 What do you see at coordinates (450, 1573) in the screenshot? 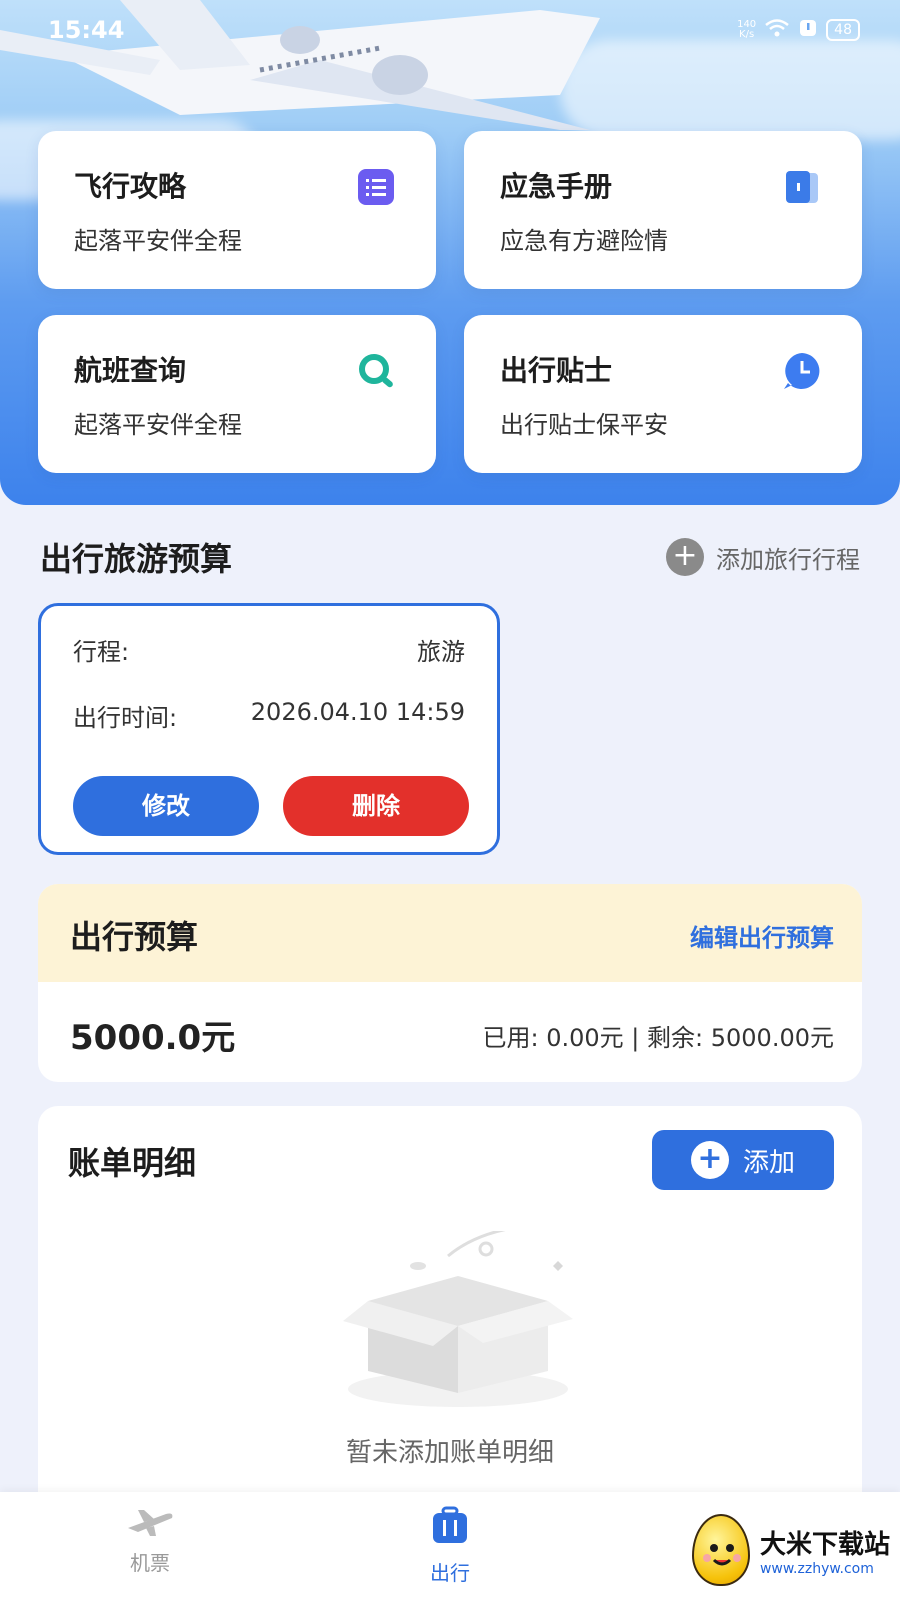
I see `tab-label: 出行` at bounding box center [450, 1573].